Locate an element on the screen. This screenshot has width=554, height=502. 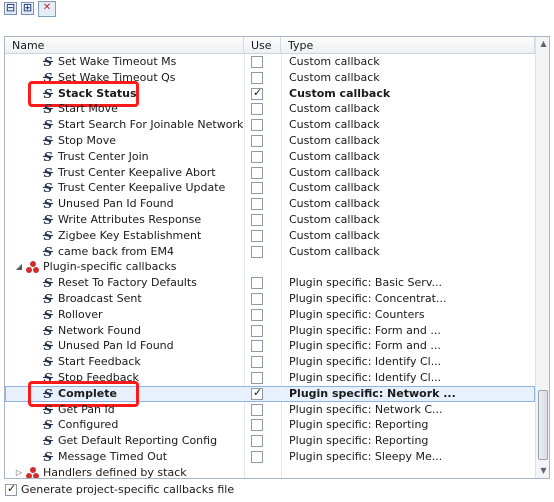
name-cell: S Unused Pan Id Found is located at coordinates (124, 204).